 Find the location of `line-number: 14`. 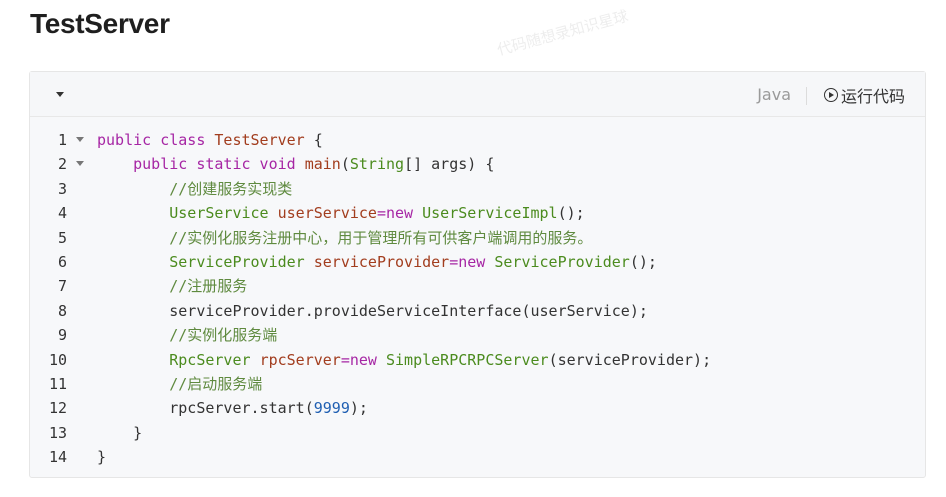

line-number: 14 is located at coordinates (57, 457).